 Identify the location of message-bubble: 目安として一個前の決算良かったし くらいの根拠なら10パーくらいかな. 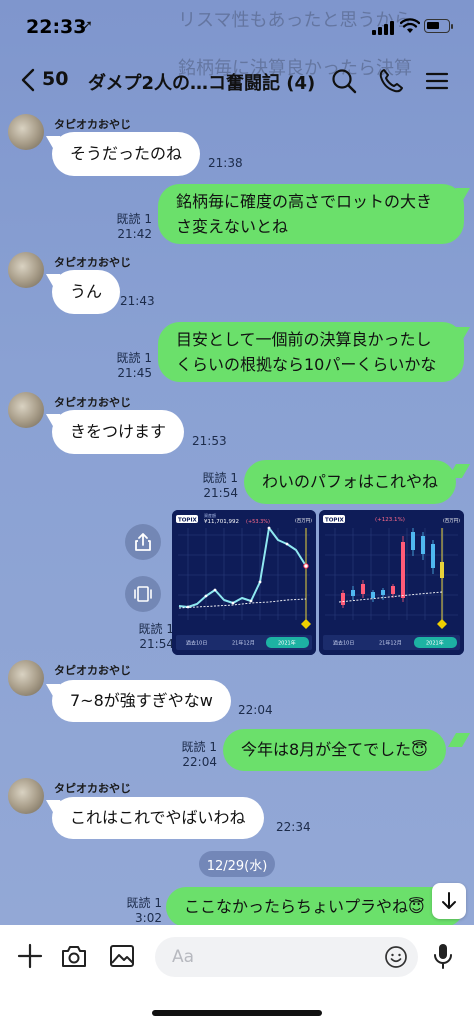
(311, 352).